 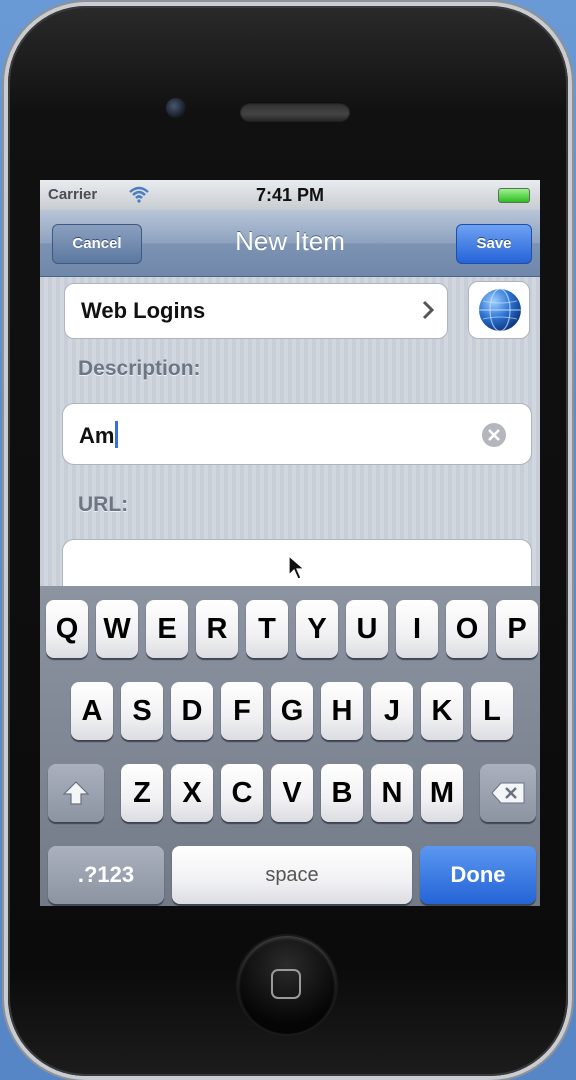 I want to click on done-key: Done, so click(x=478, y=875).